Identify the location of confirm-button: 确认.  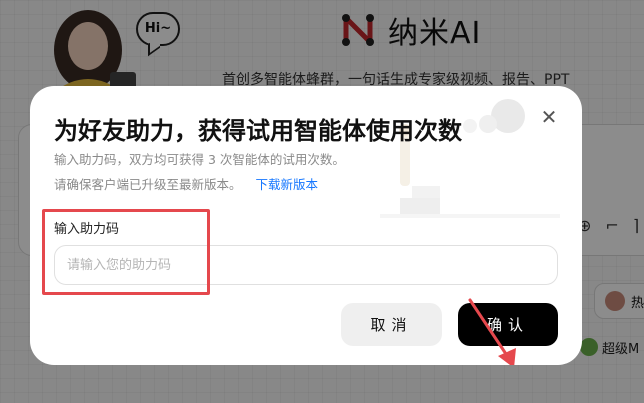
(508, 324).